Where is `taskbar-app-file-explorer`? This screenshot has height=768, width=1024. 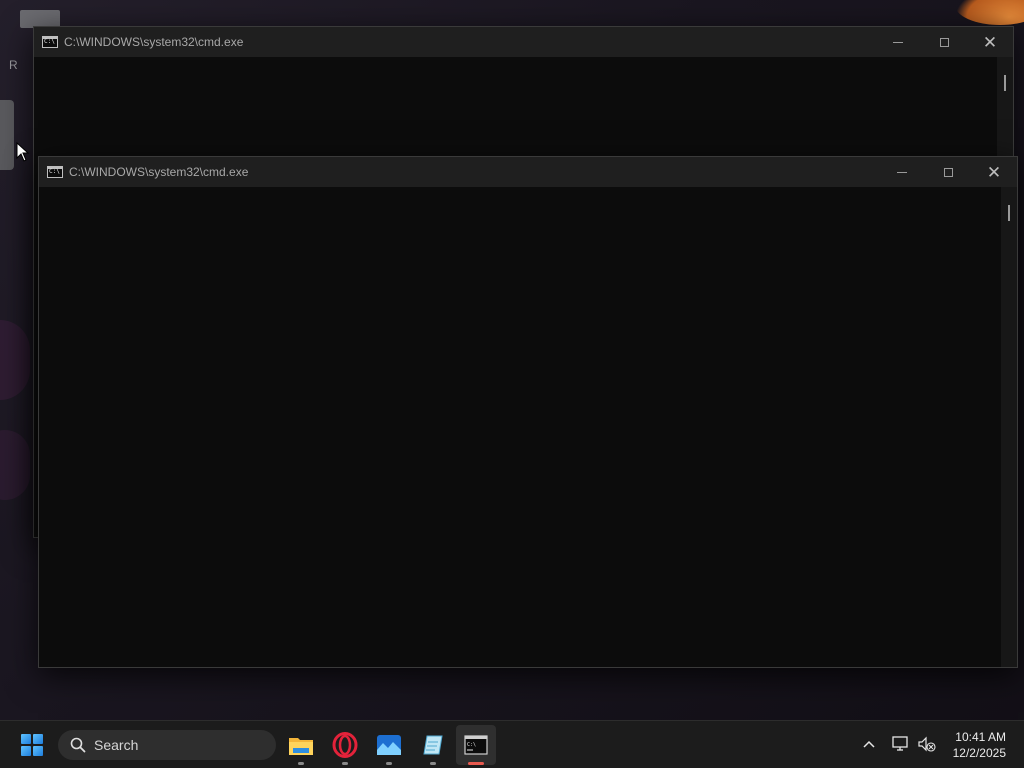 taskbar-app-file-explorer is located at coordinates (301, 745).